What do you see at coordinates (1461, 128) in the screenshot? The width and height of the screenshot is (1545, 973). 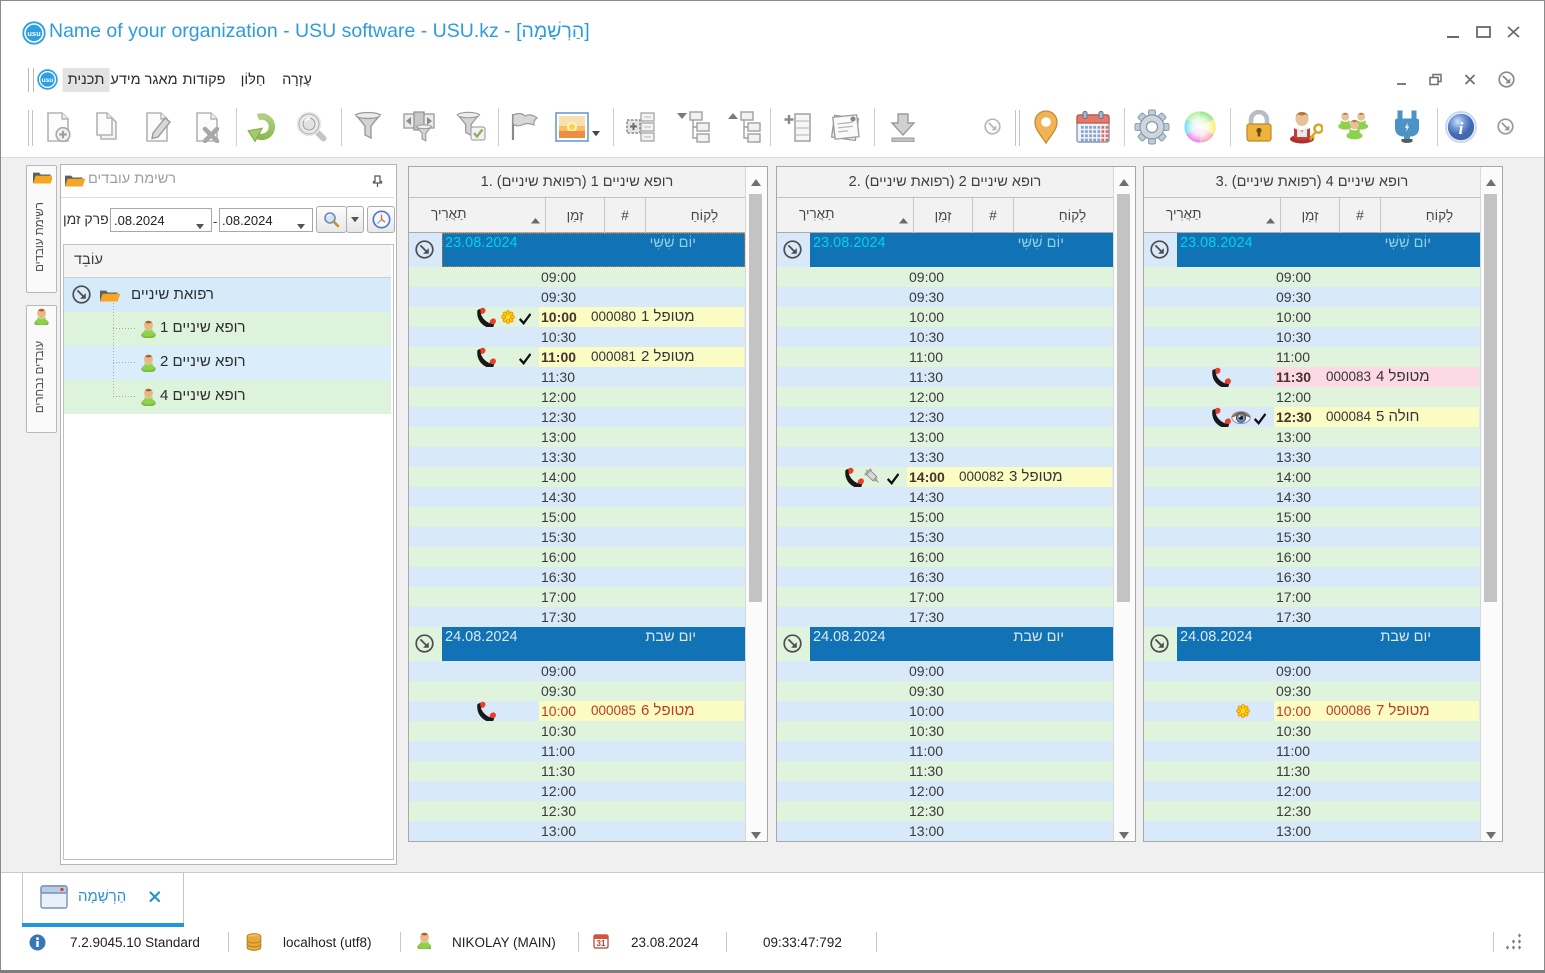 I see `svg-text: i` at bounding box center [1461, 128].